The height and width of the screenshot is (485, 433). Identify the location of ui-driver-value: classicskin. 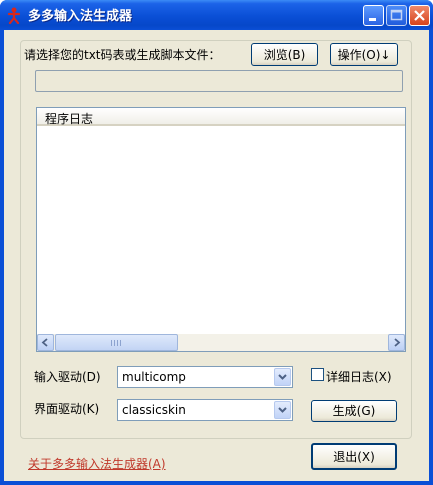
(154, 410).